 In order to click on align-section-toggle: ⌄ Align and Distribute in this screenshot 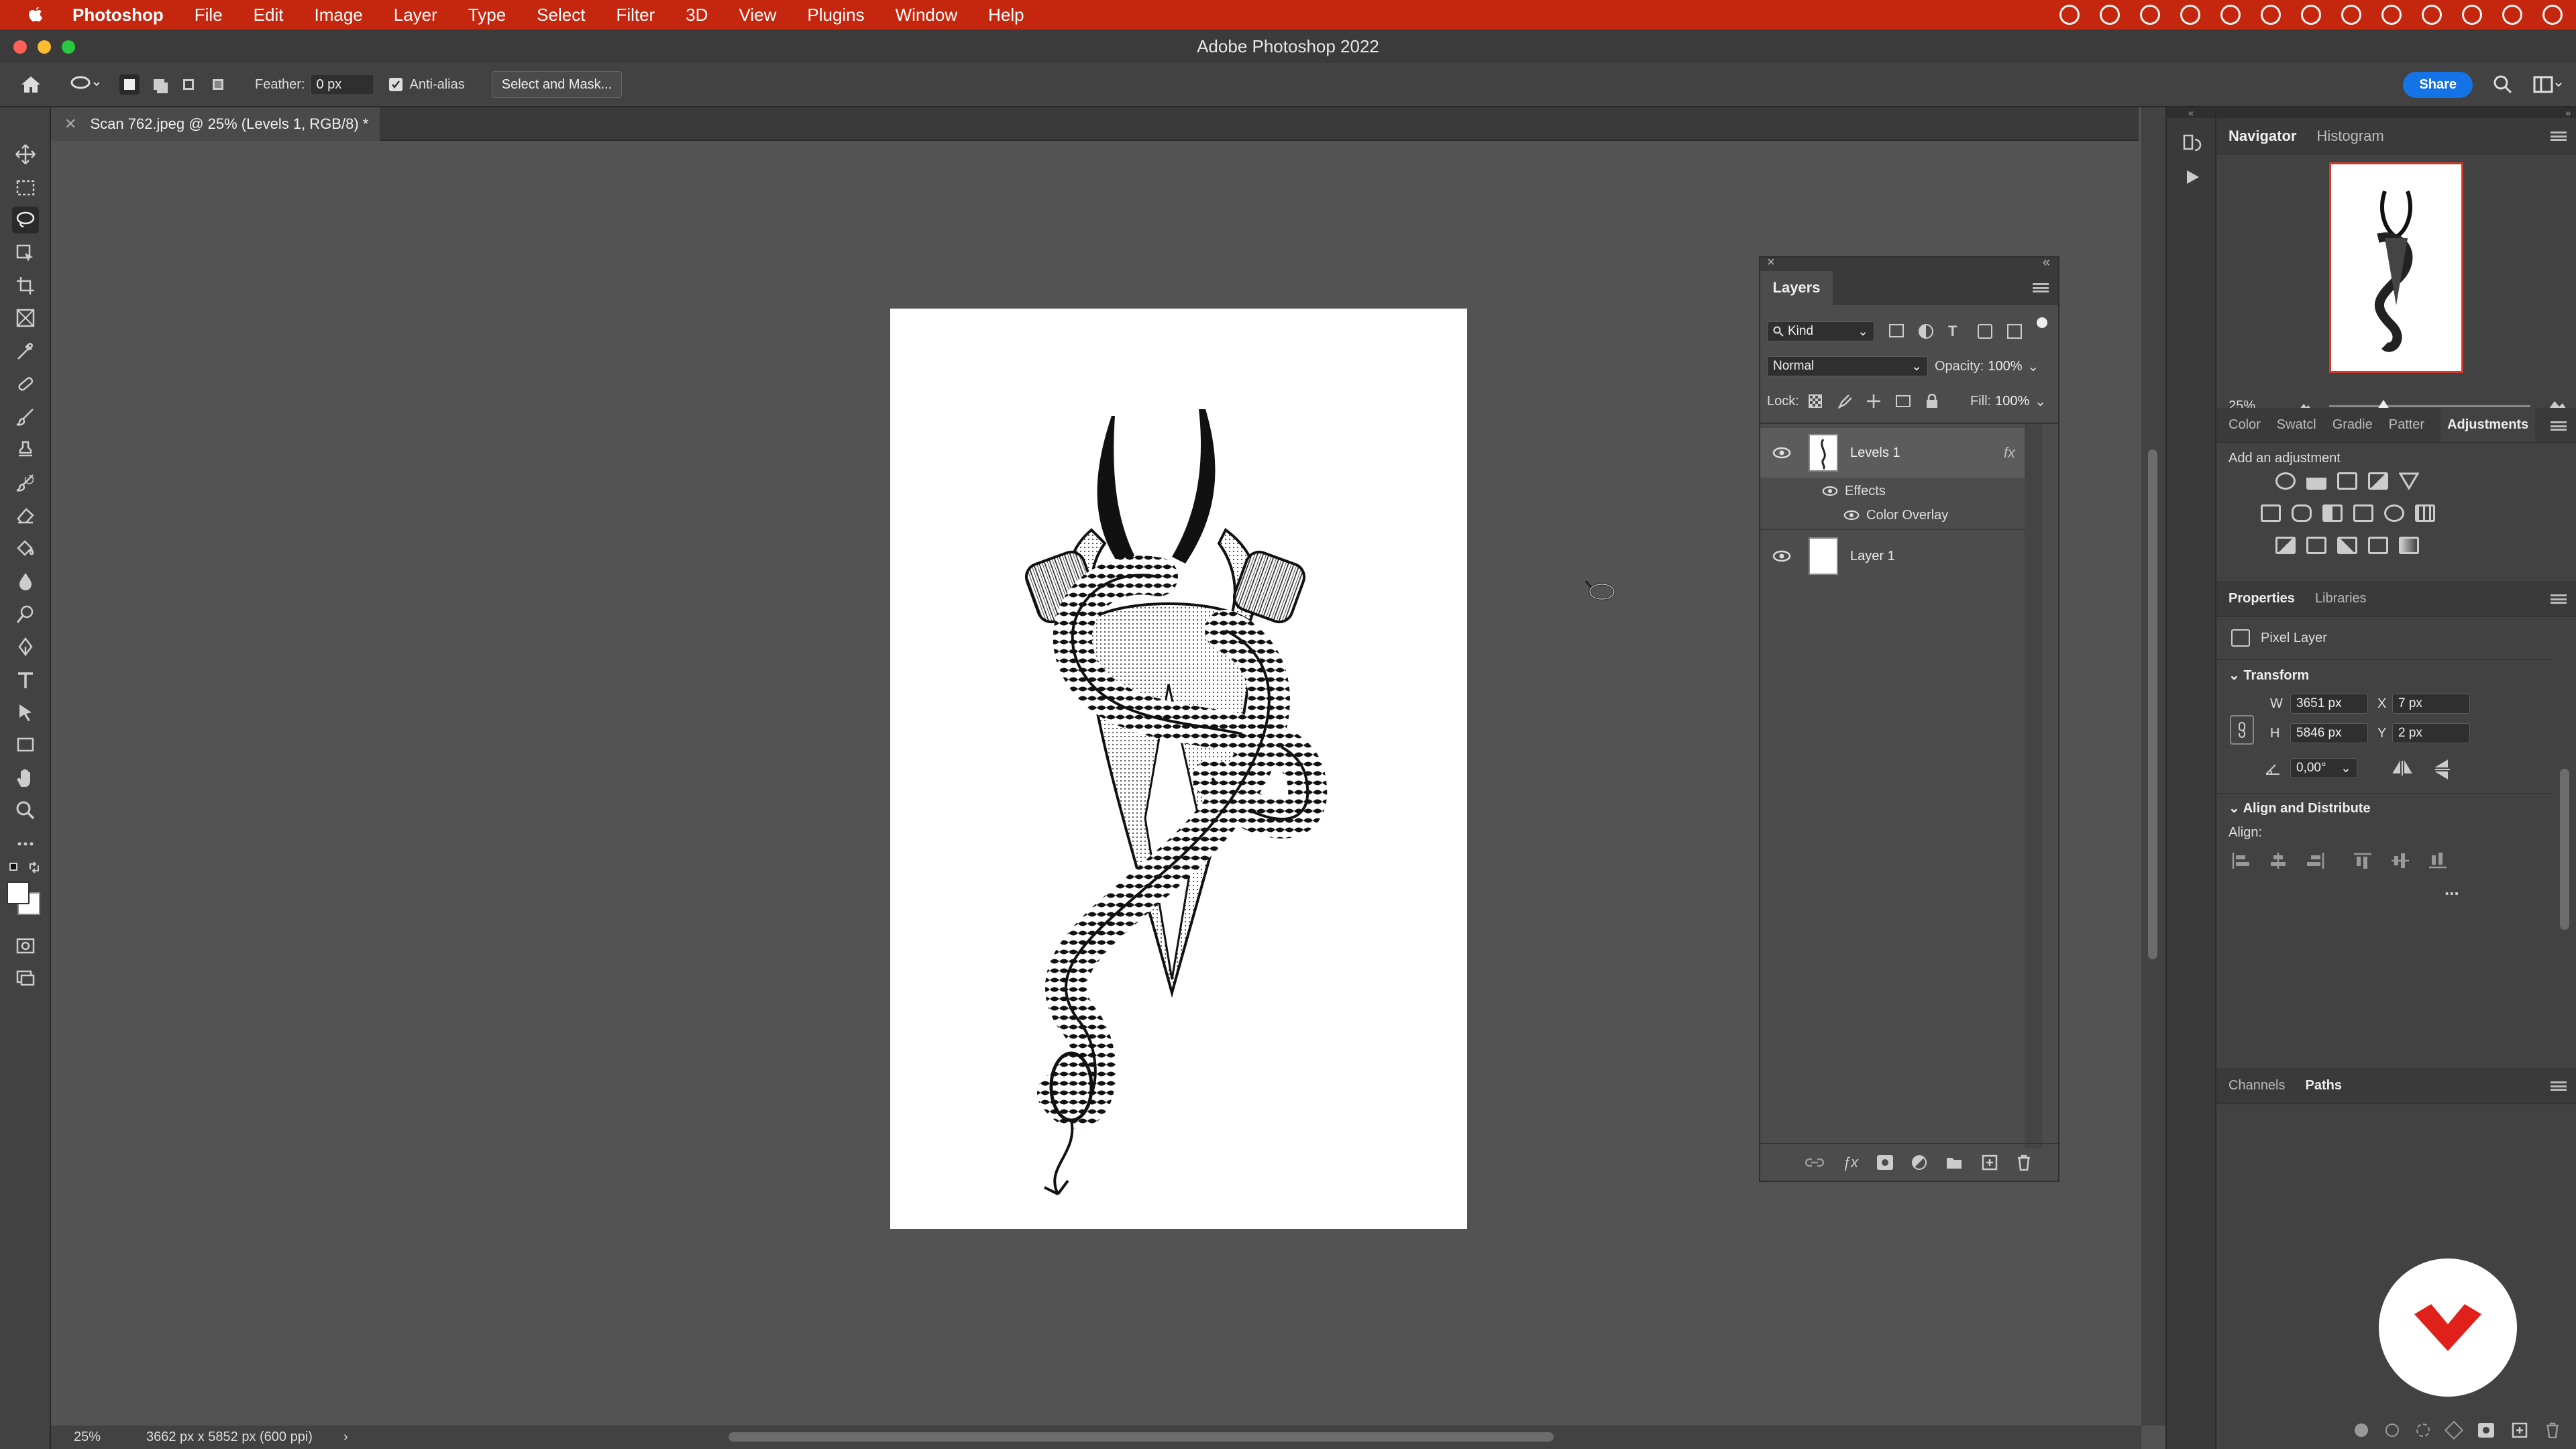, I will do `click(2300, 808)`.